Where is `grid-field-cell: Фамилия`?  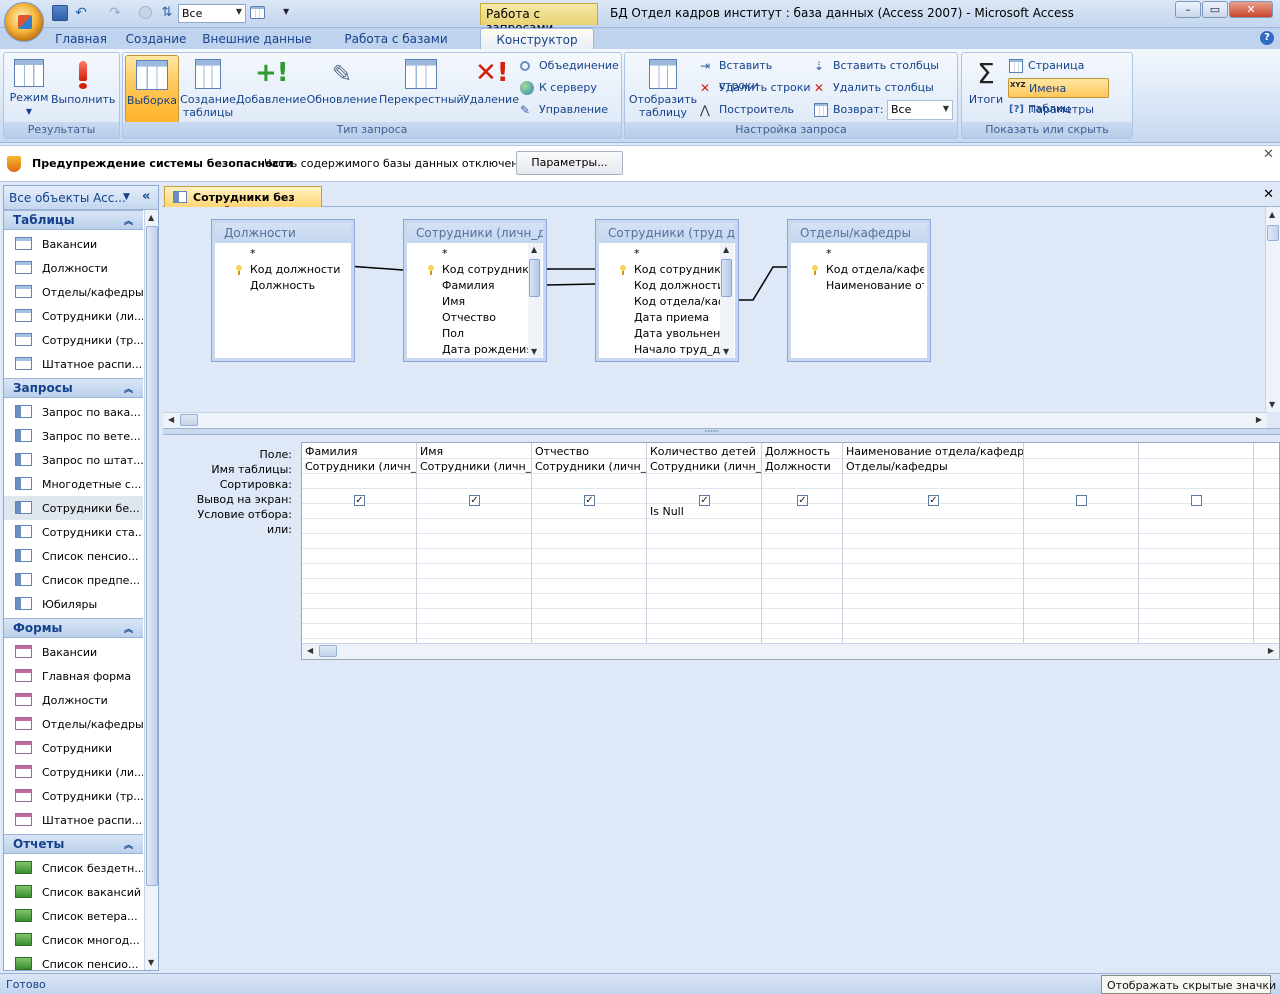 grid-field-cell: Фамилия is located at coordinates (360, 451).